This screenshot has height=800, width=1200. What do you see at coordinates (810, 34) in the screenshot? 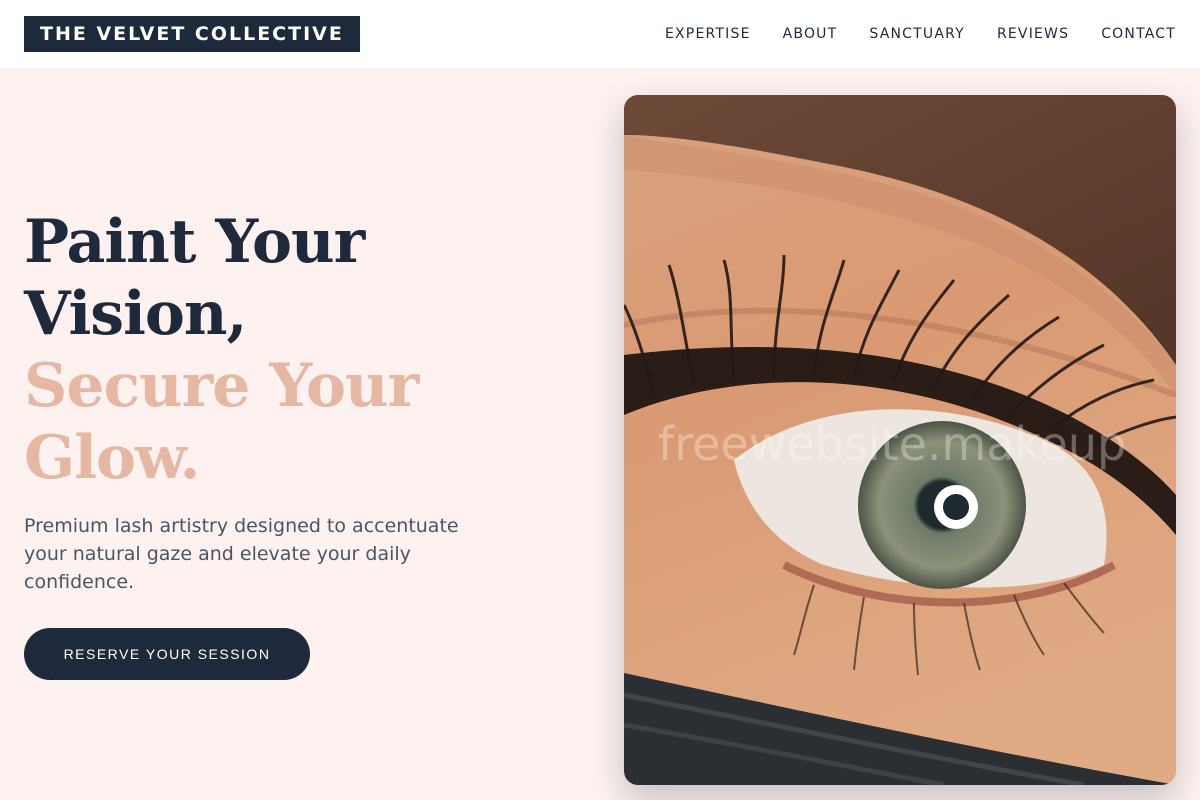
I see `nav-item-about: ABOUT` at bounding box center [810, 34].